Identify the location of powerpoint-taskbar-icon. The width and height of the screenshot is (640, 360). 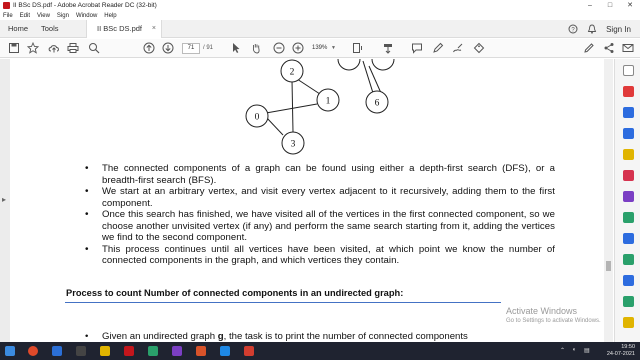
(201, 351).